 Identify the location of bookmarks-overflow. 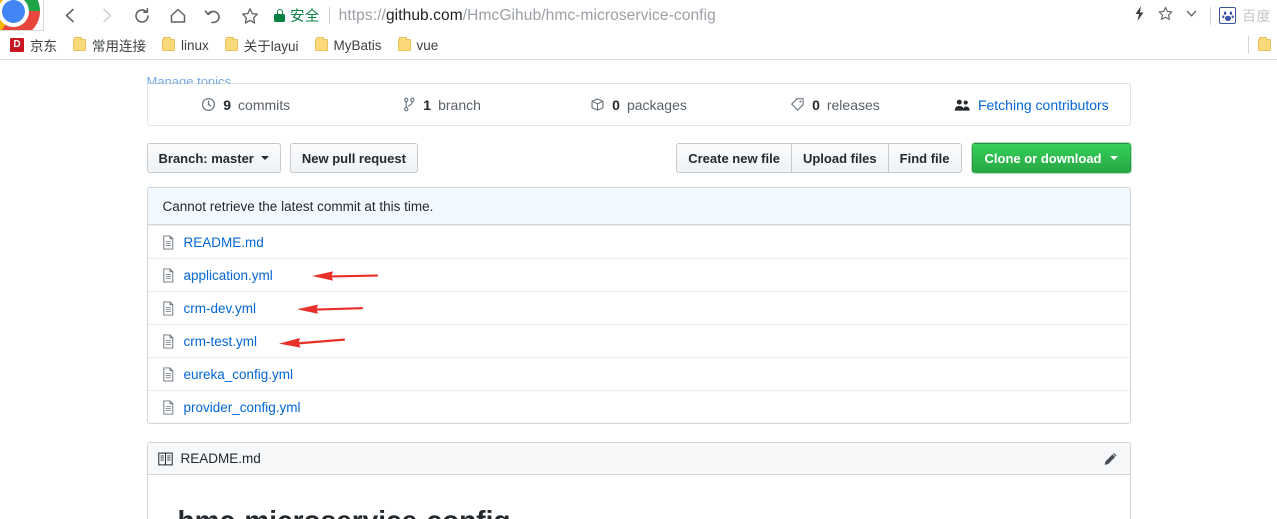
(1259, 45).